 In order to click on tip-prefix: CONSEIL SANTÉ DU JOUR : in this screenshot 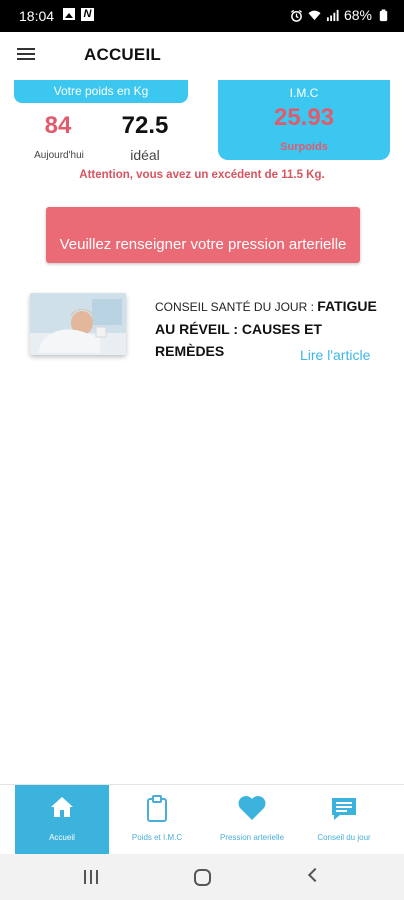, I will do `click(236, 307)`.